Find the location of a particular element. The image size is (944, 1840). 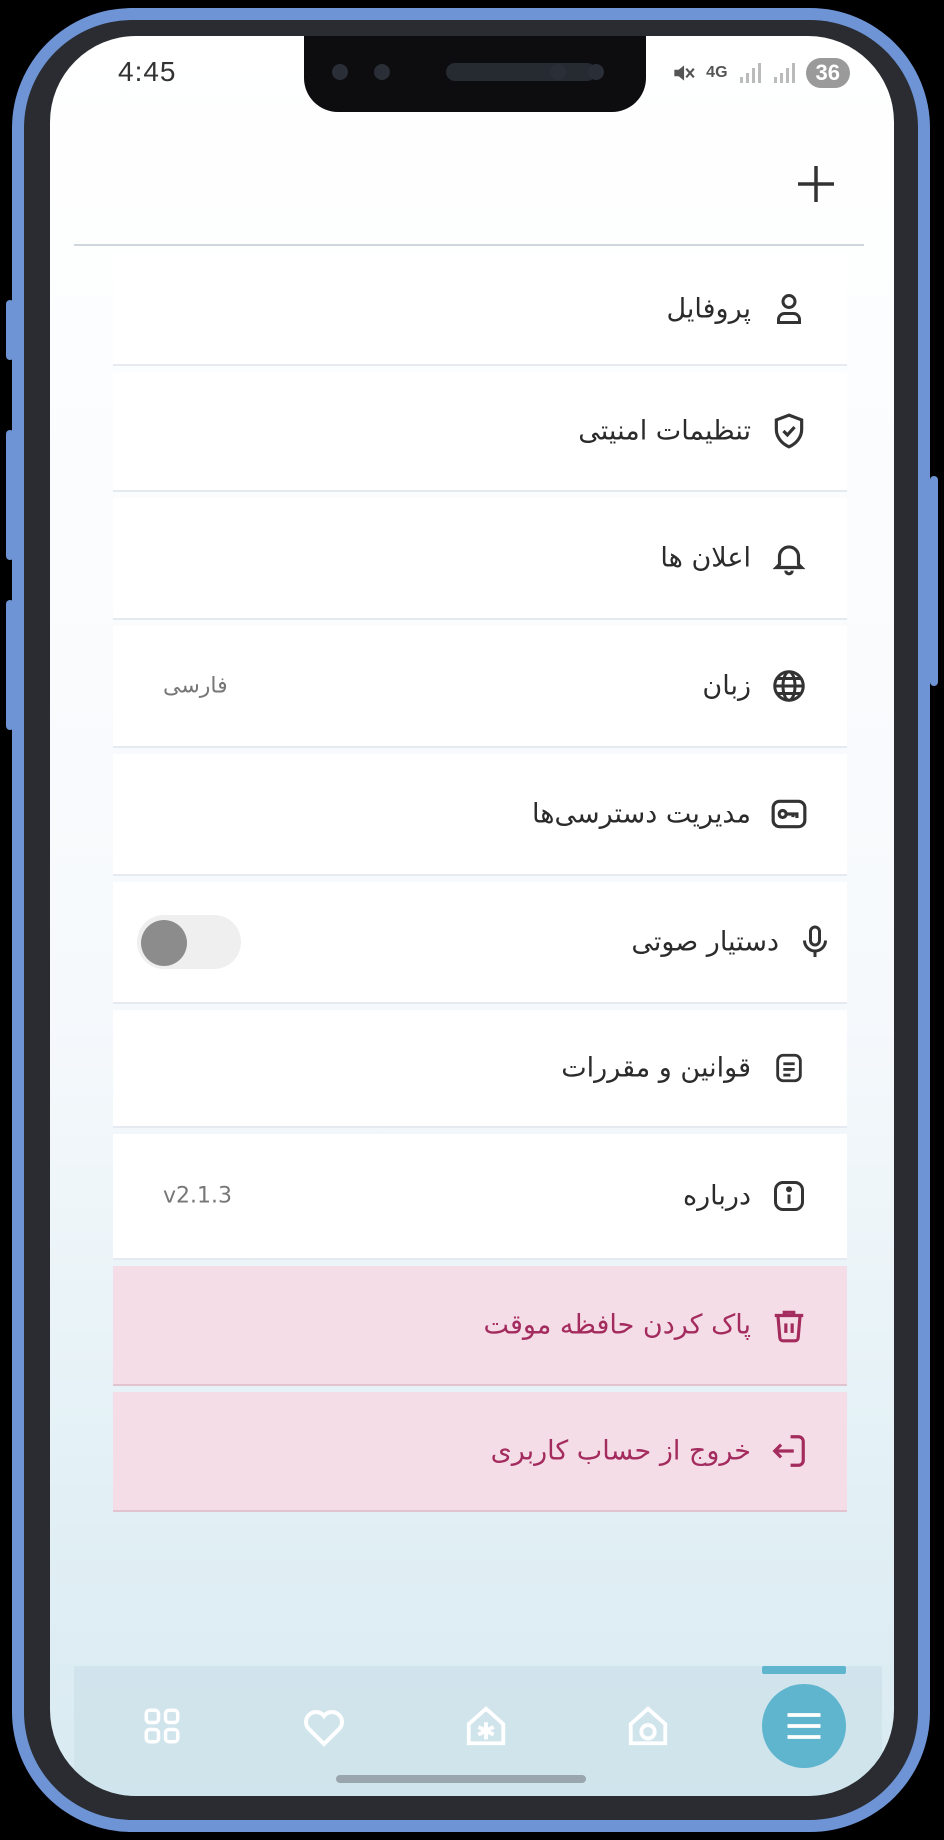

settings-item-label: قوانین و مقررات is located at coordinates (656, 1068).